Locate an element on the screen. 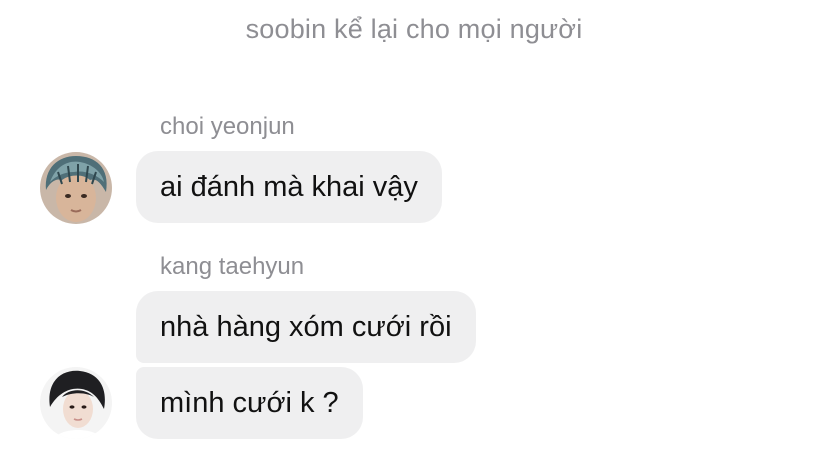 The image size is (828, 455). message-bubble: nhà hàng xóm cưới rồi is located at coordinates (306, 327).